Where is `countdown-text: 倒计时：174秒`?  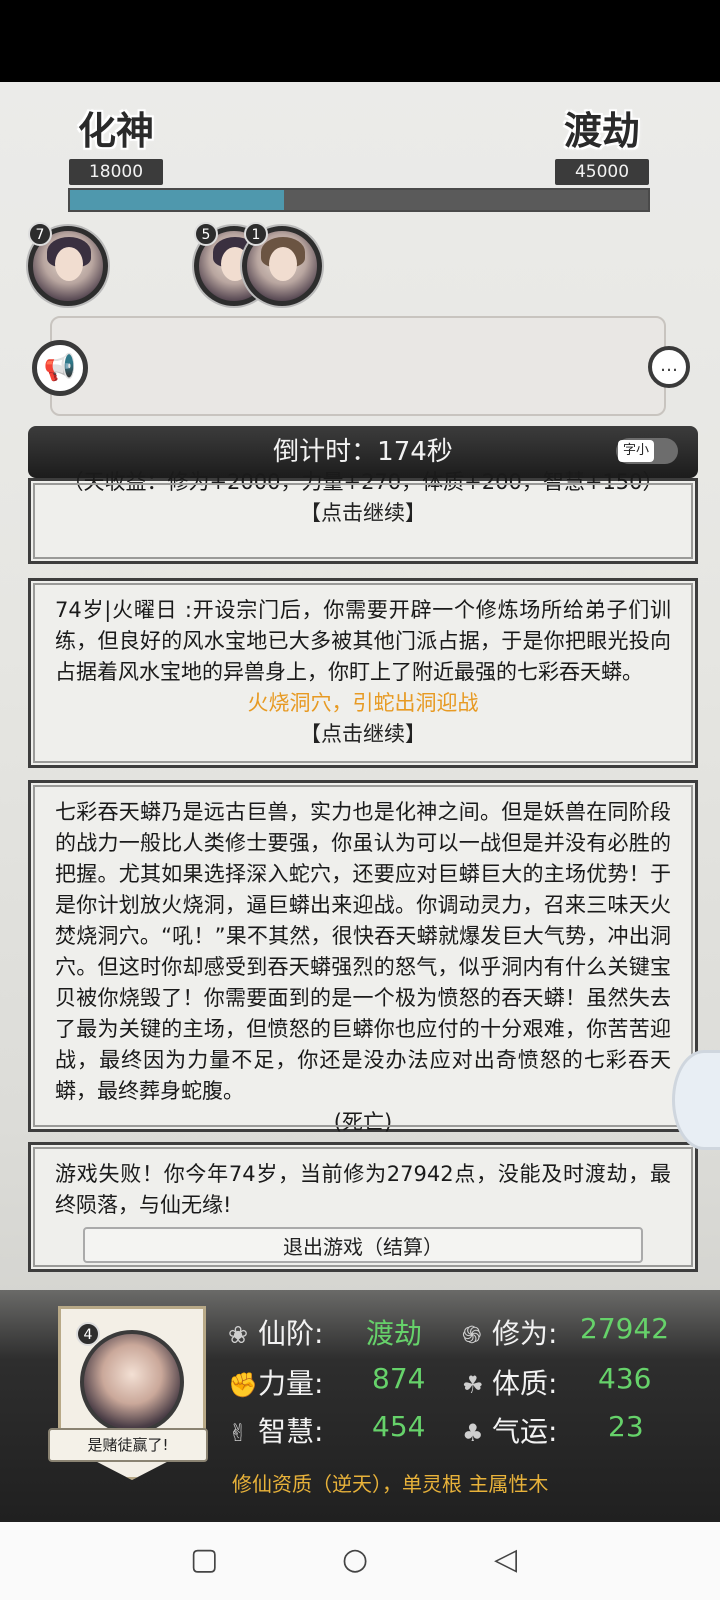 countdown-text: 倒计时：174秒 is located at coordinates (363, 452).